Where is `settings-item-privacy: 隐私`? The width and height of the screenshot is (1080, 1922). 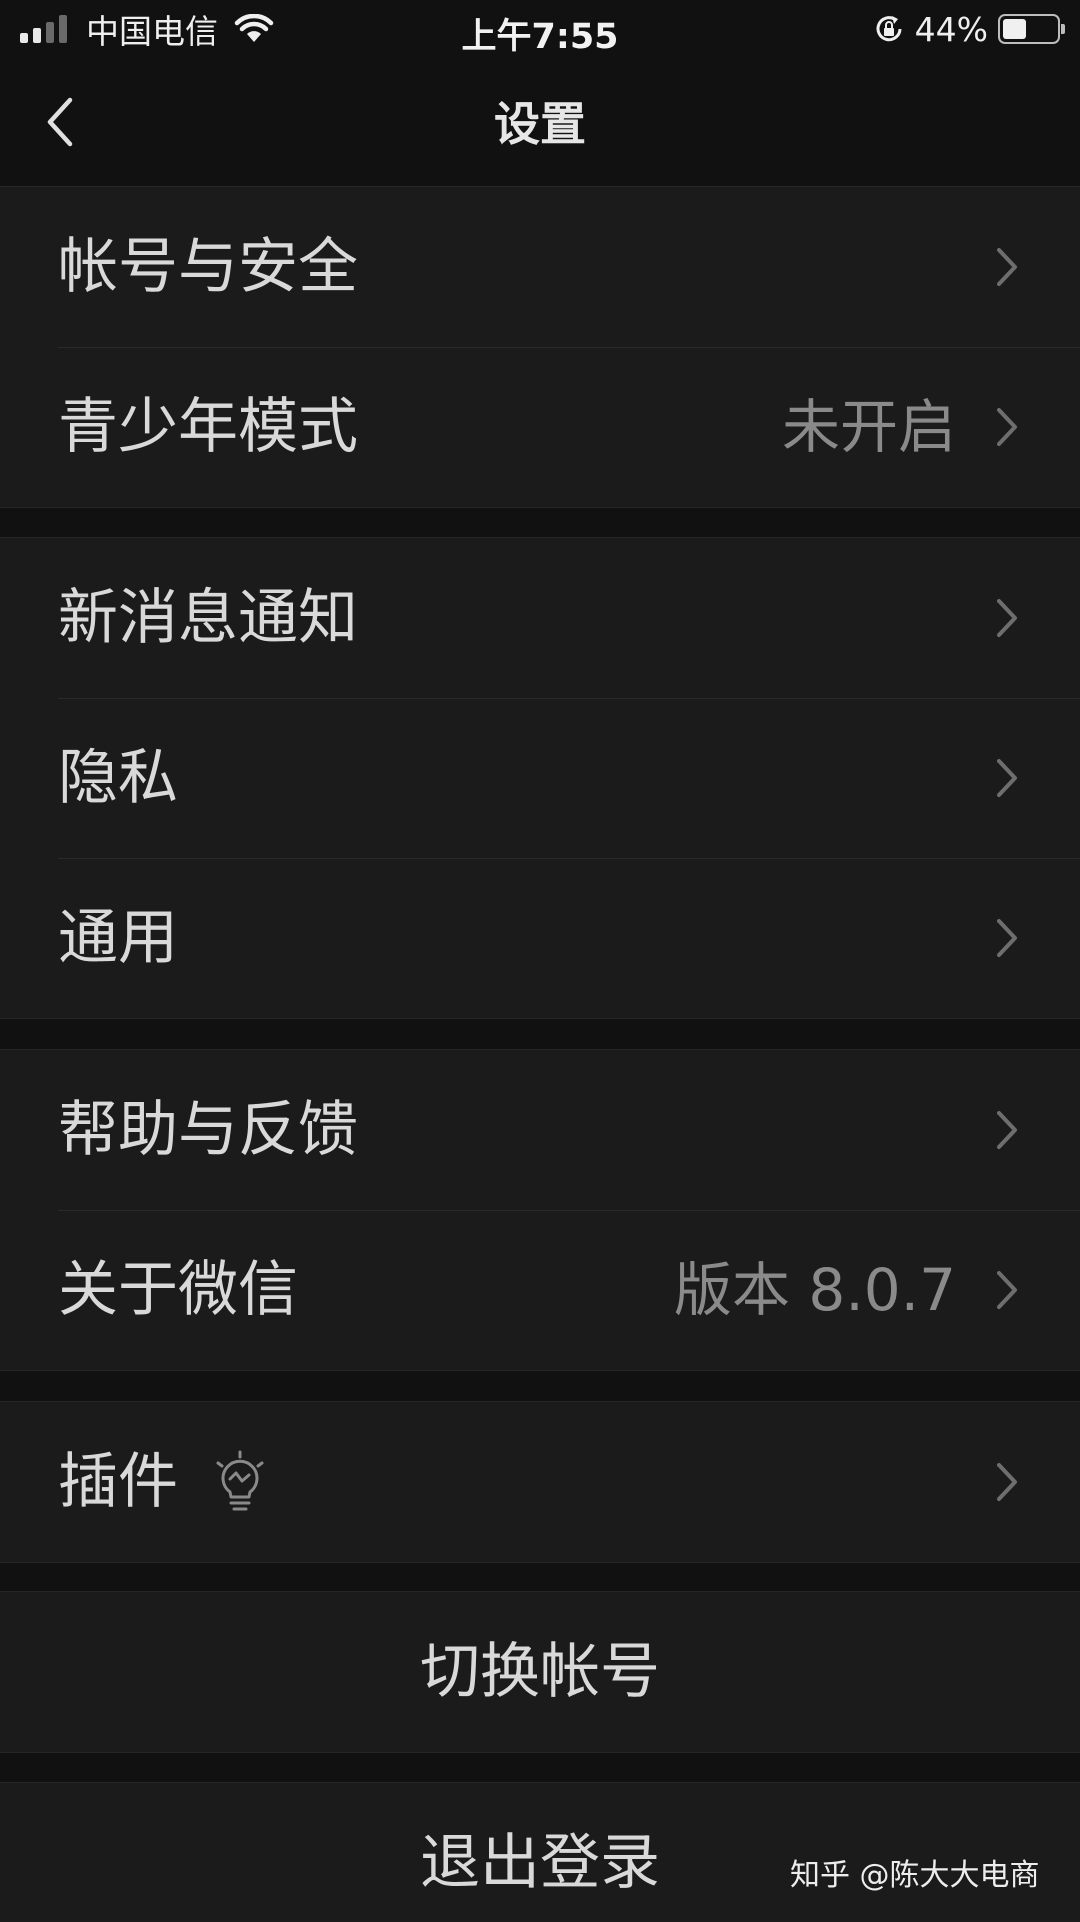 settings-item-privacy: 隐私 is located at coordinates (540, 778).